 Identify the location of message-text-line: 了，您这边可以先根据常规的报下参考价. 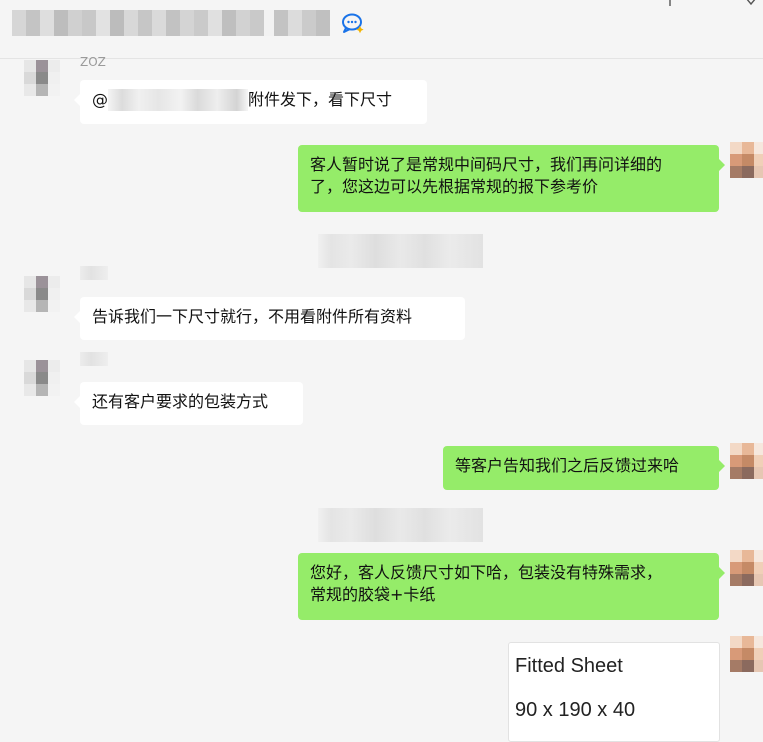
(454, 186).